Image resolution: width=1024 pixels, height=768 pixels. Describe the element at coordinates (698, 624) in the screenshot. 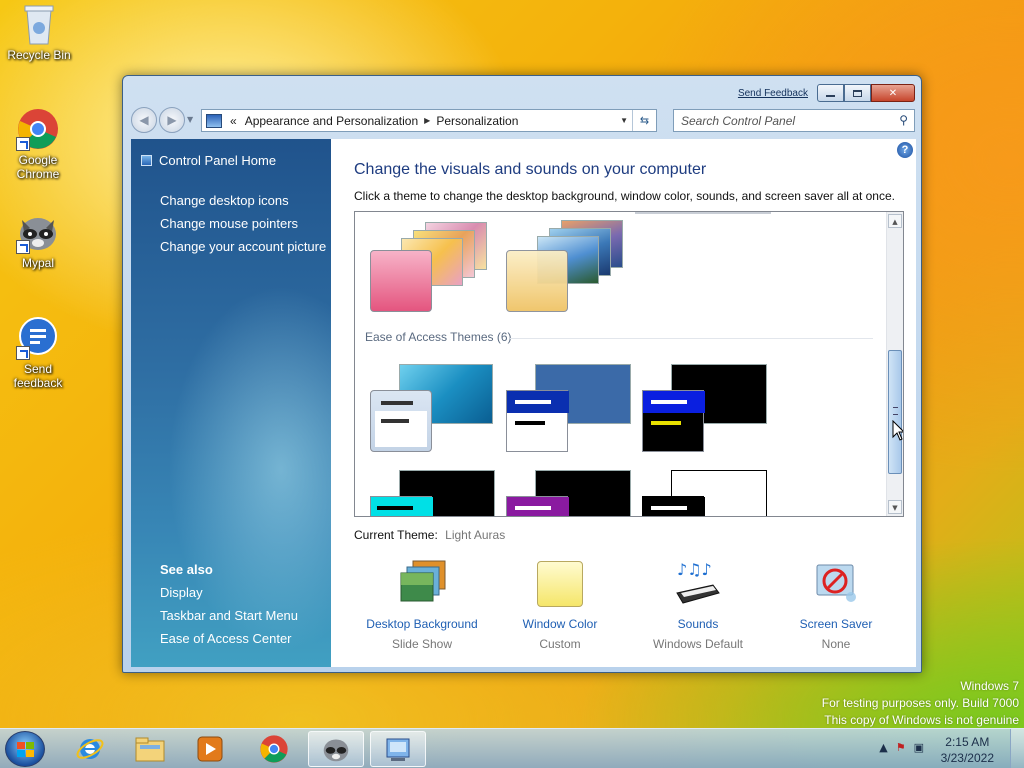

I see `sounds-link: Sounds` at that location.